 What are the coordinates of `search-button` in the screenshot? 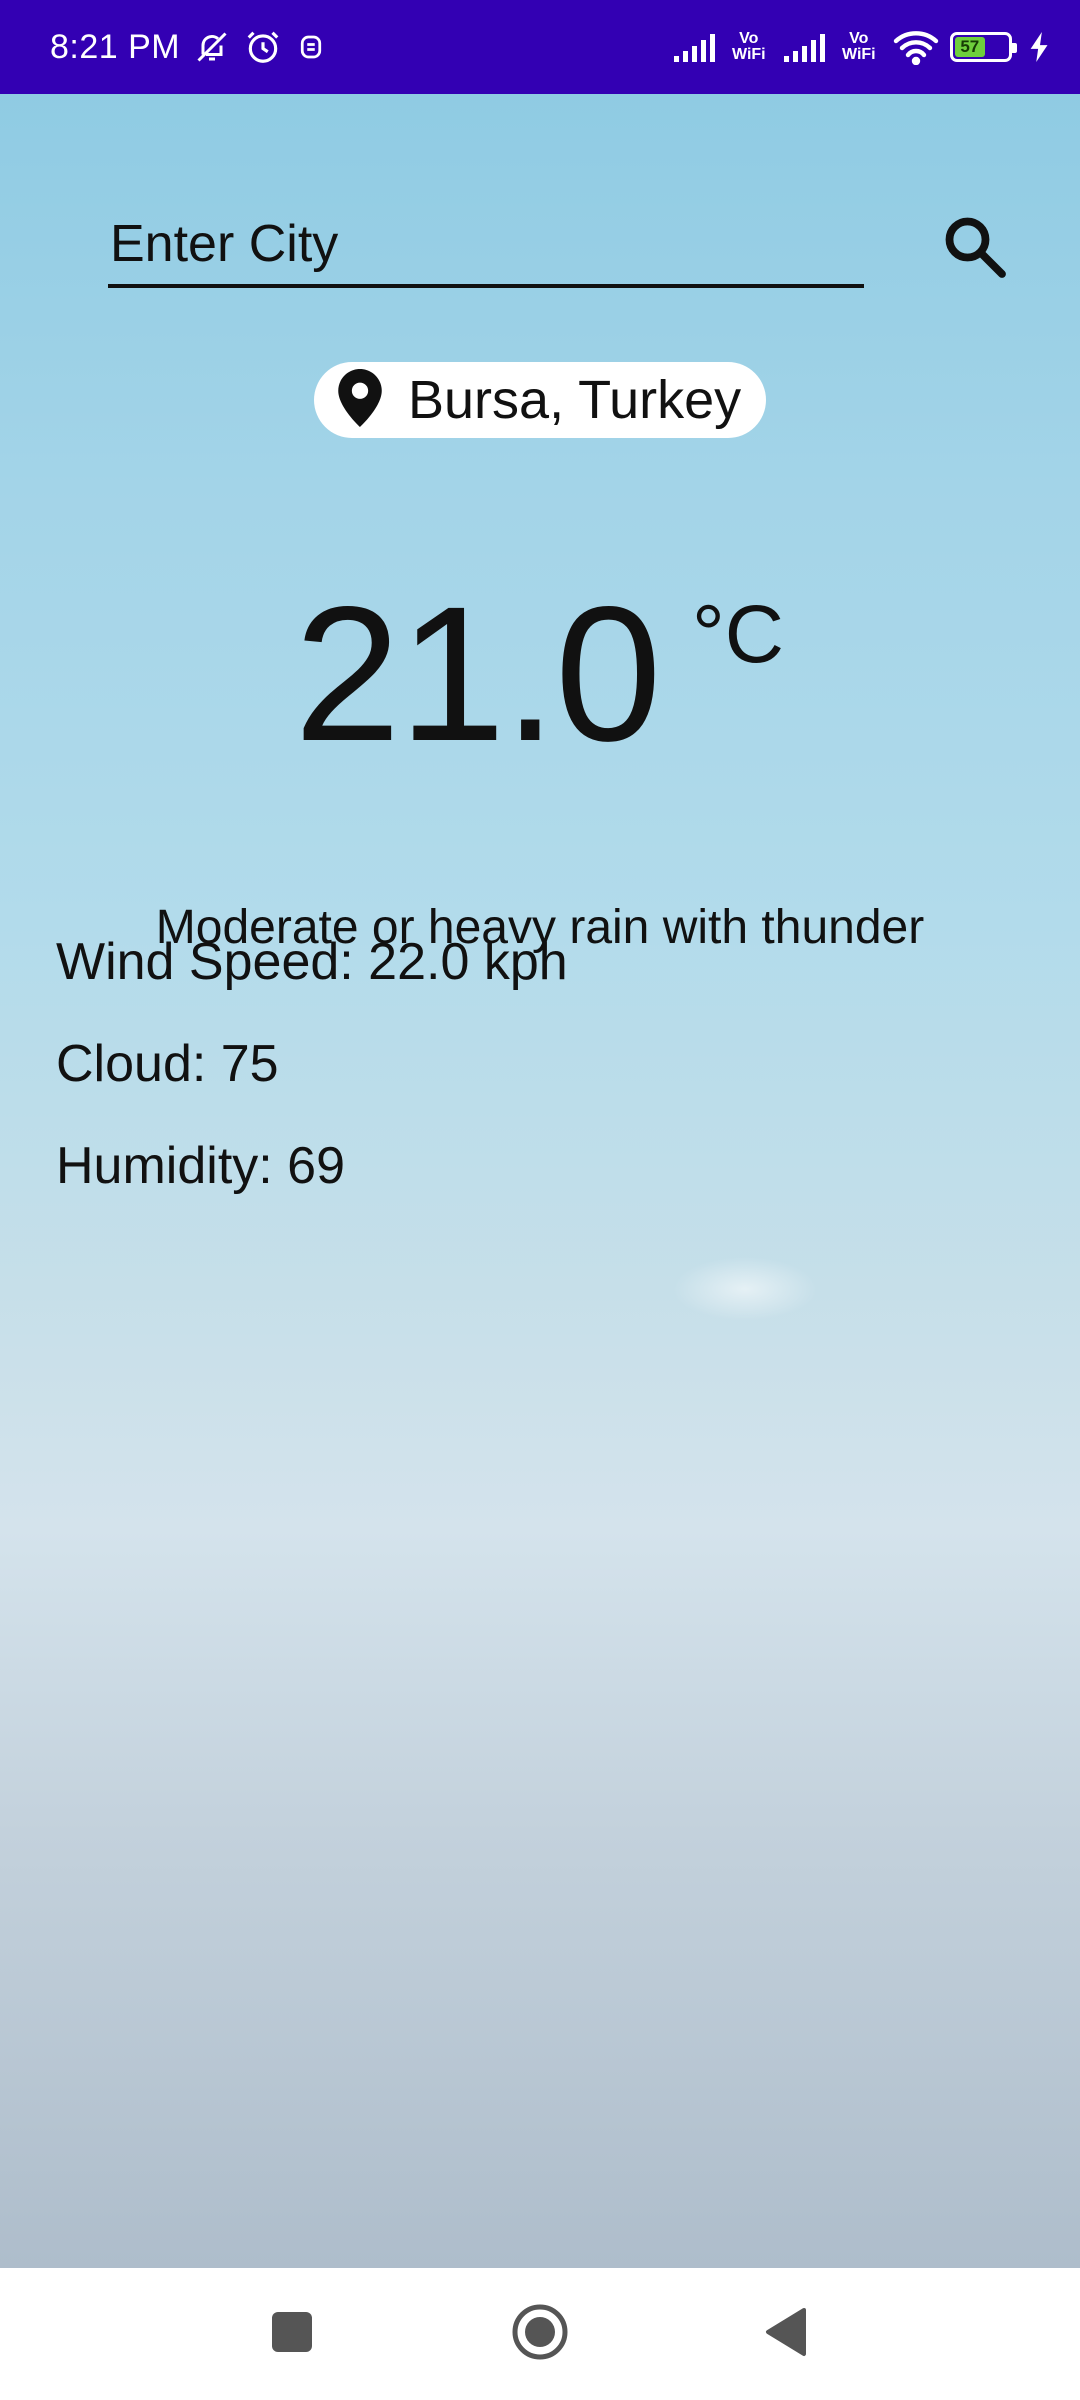 It's located at (975, 249).